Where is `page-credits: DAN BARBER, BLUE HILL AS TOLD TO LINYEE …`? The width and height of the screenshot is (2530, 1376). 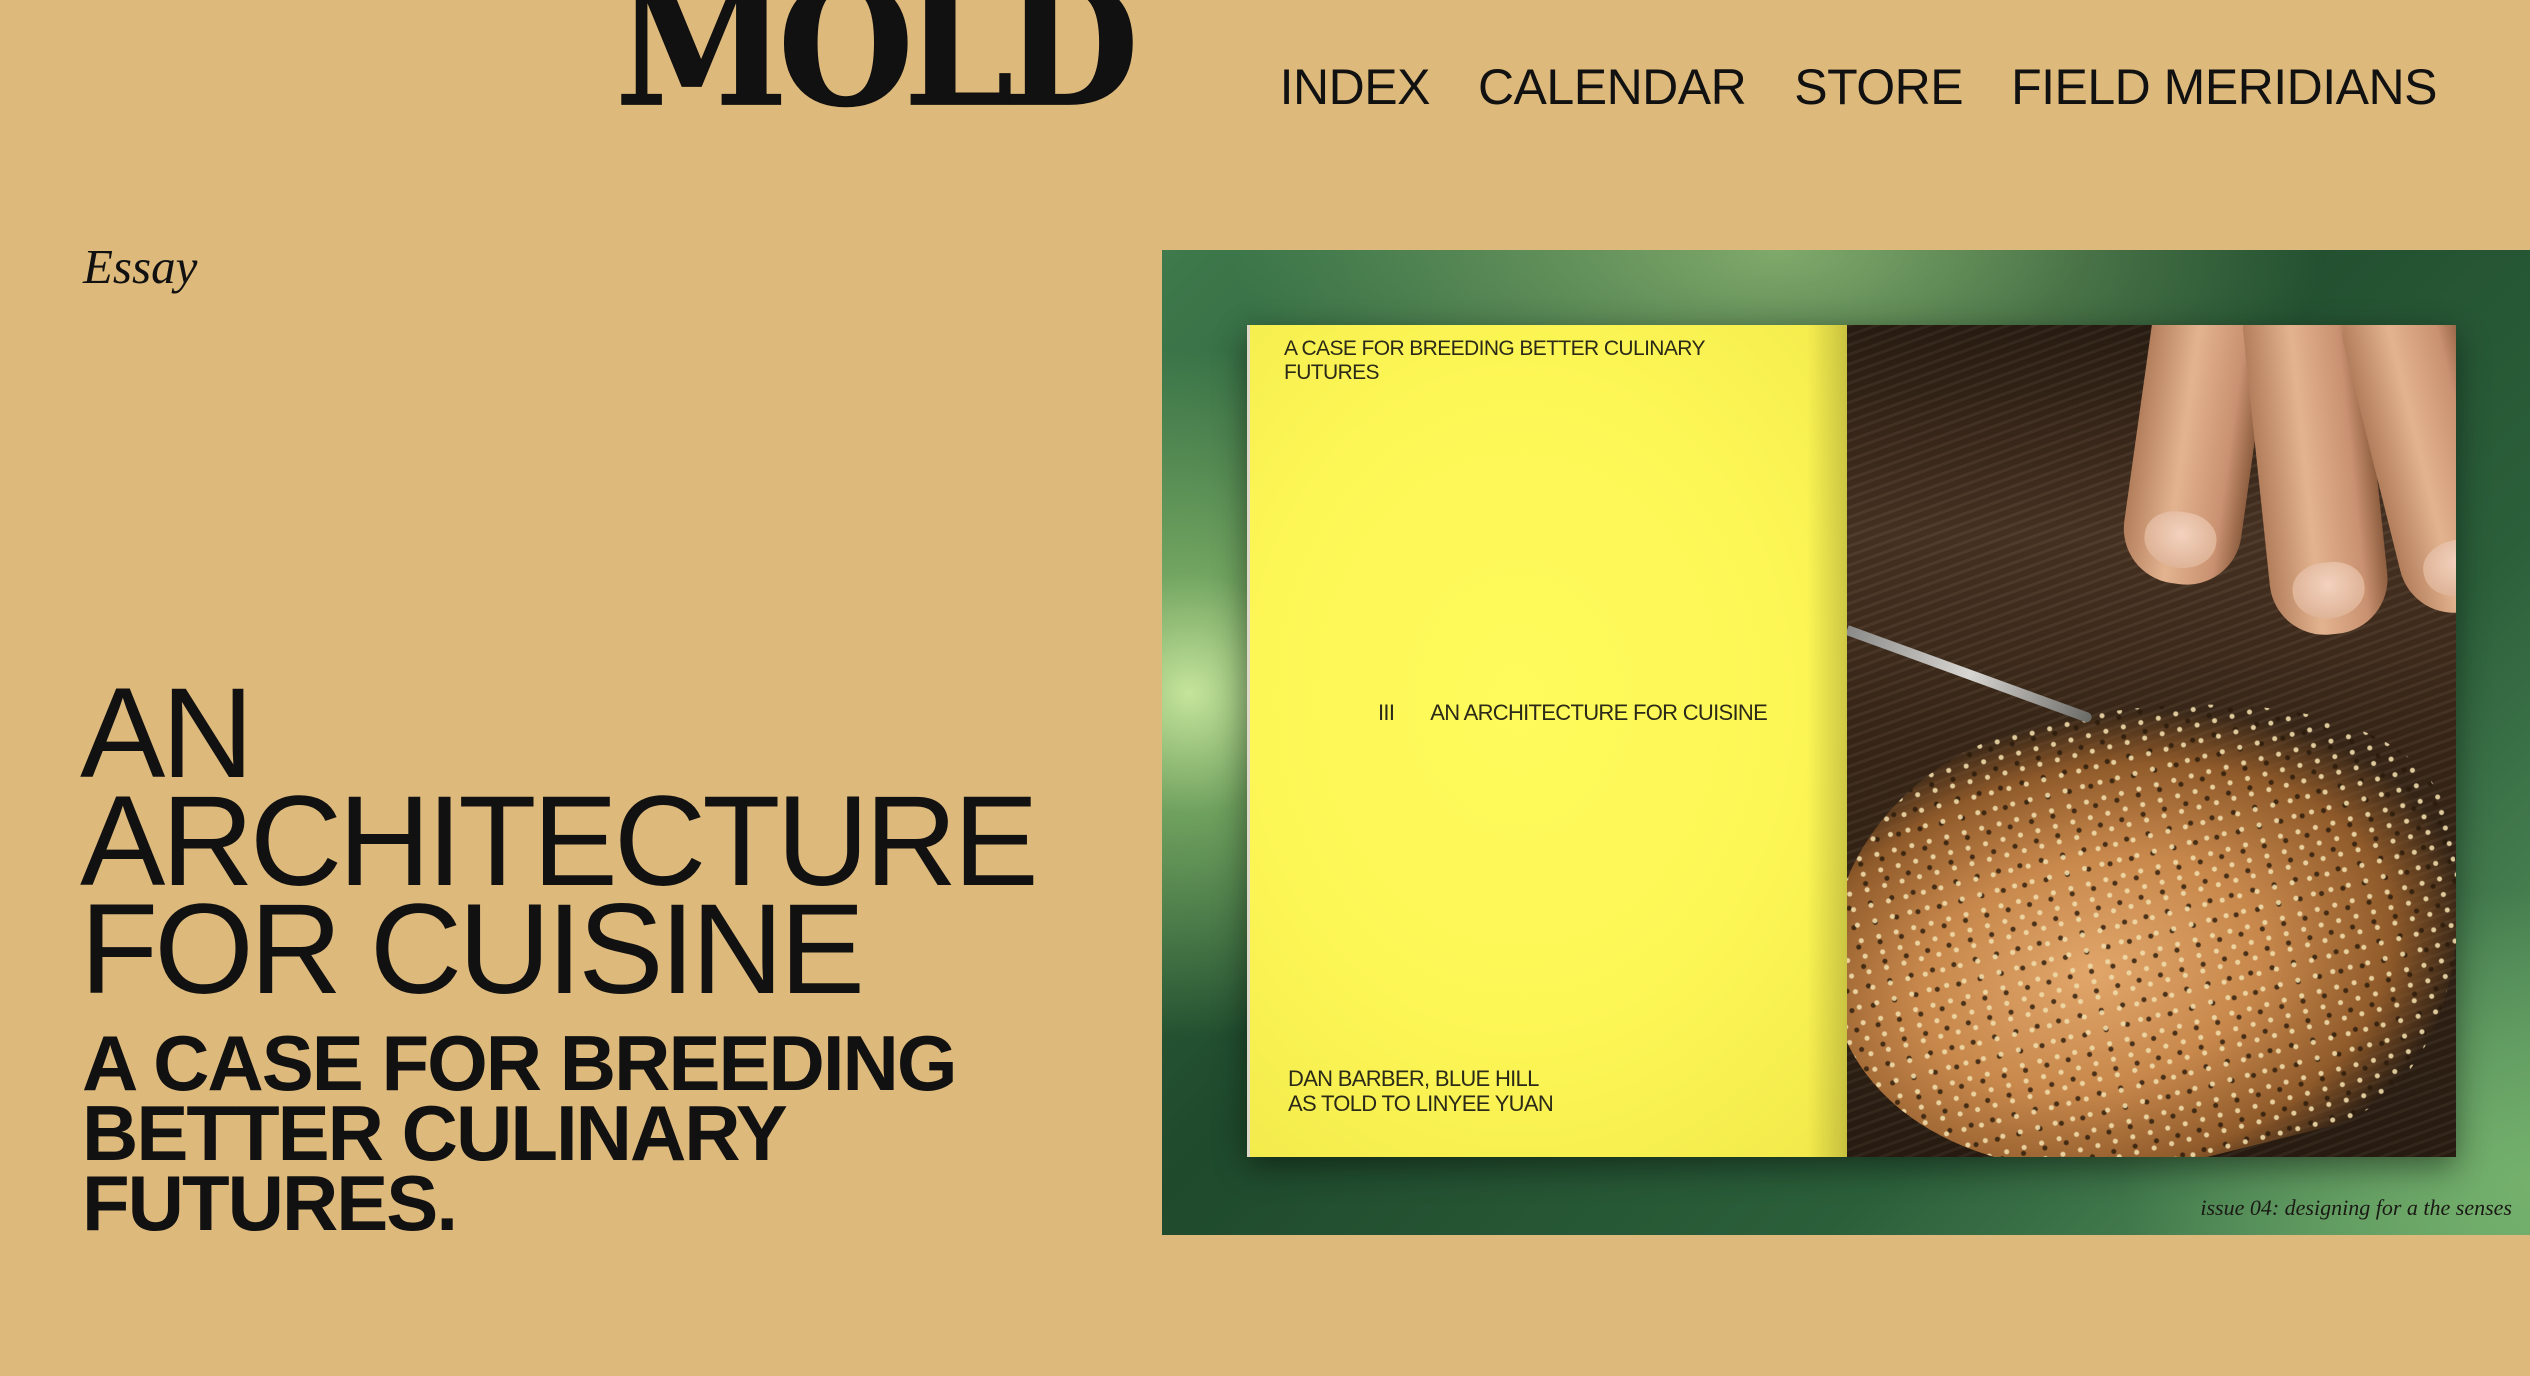 page-credits: DAN BARBER, BLUE HILL AS TOLD TO LINYEE … is located at coordinates (1421, 1091).